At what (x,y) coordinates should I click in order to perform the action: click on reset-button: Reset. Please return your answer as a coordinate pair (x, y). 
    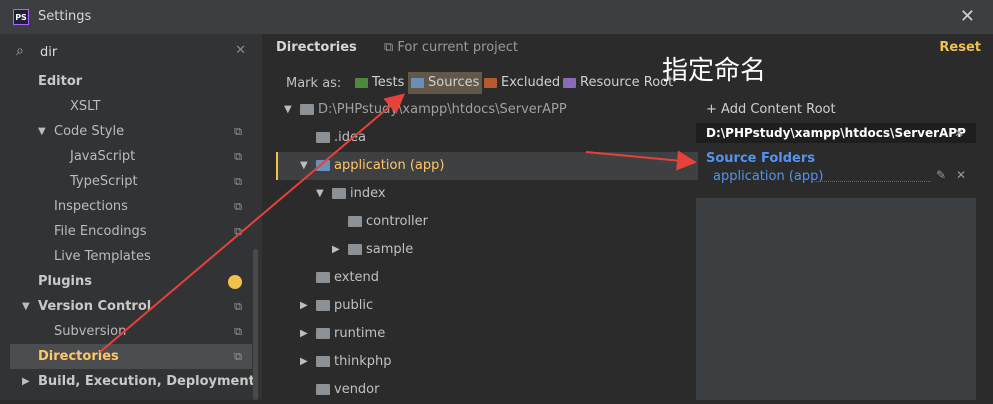
    Looking at the image, I should click on (960, 47).